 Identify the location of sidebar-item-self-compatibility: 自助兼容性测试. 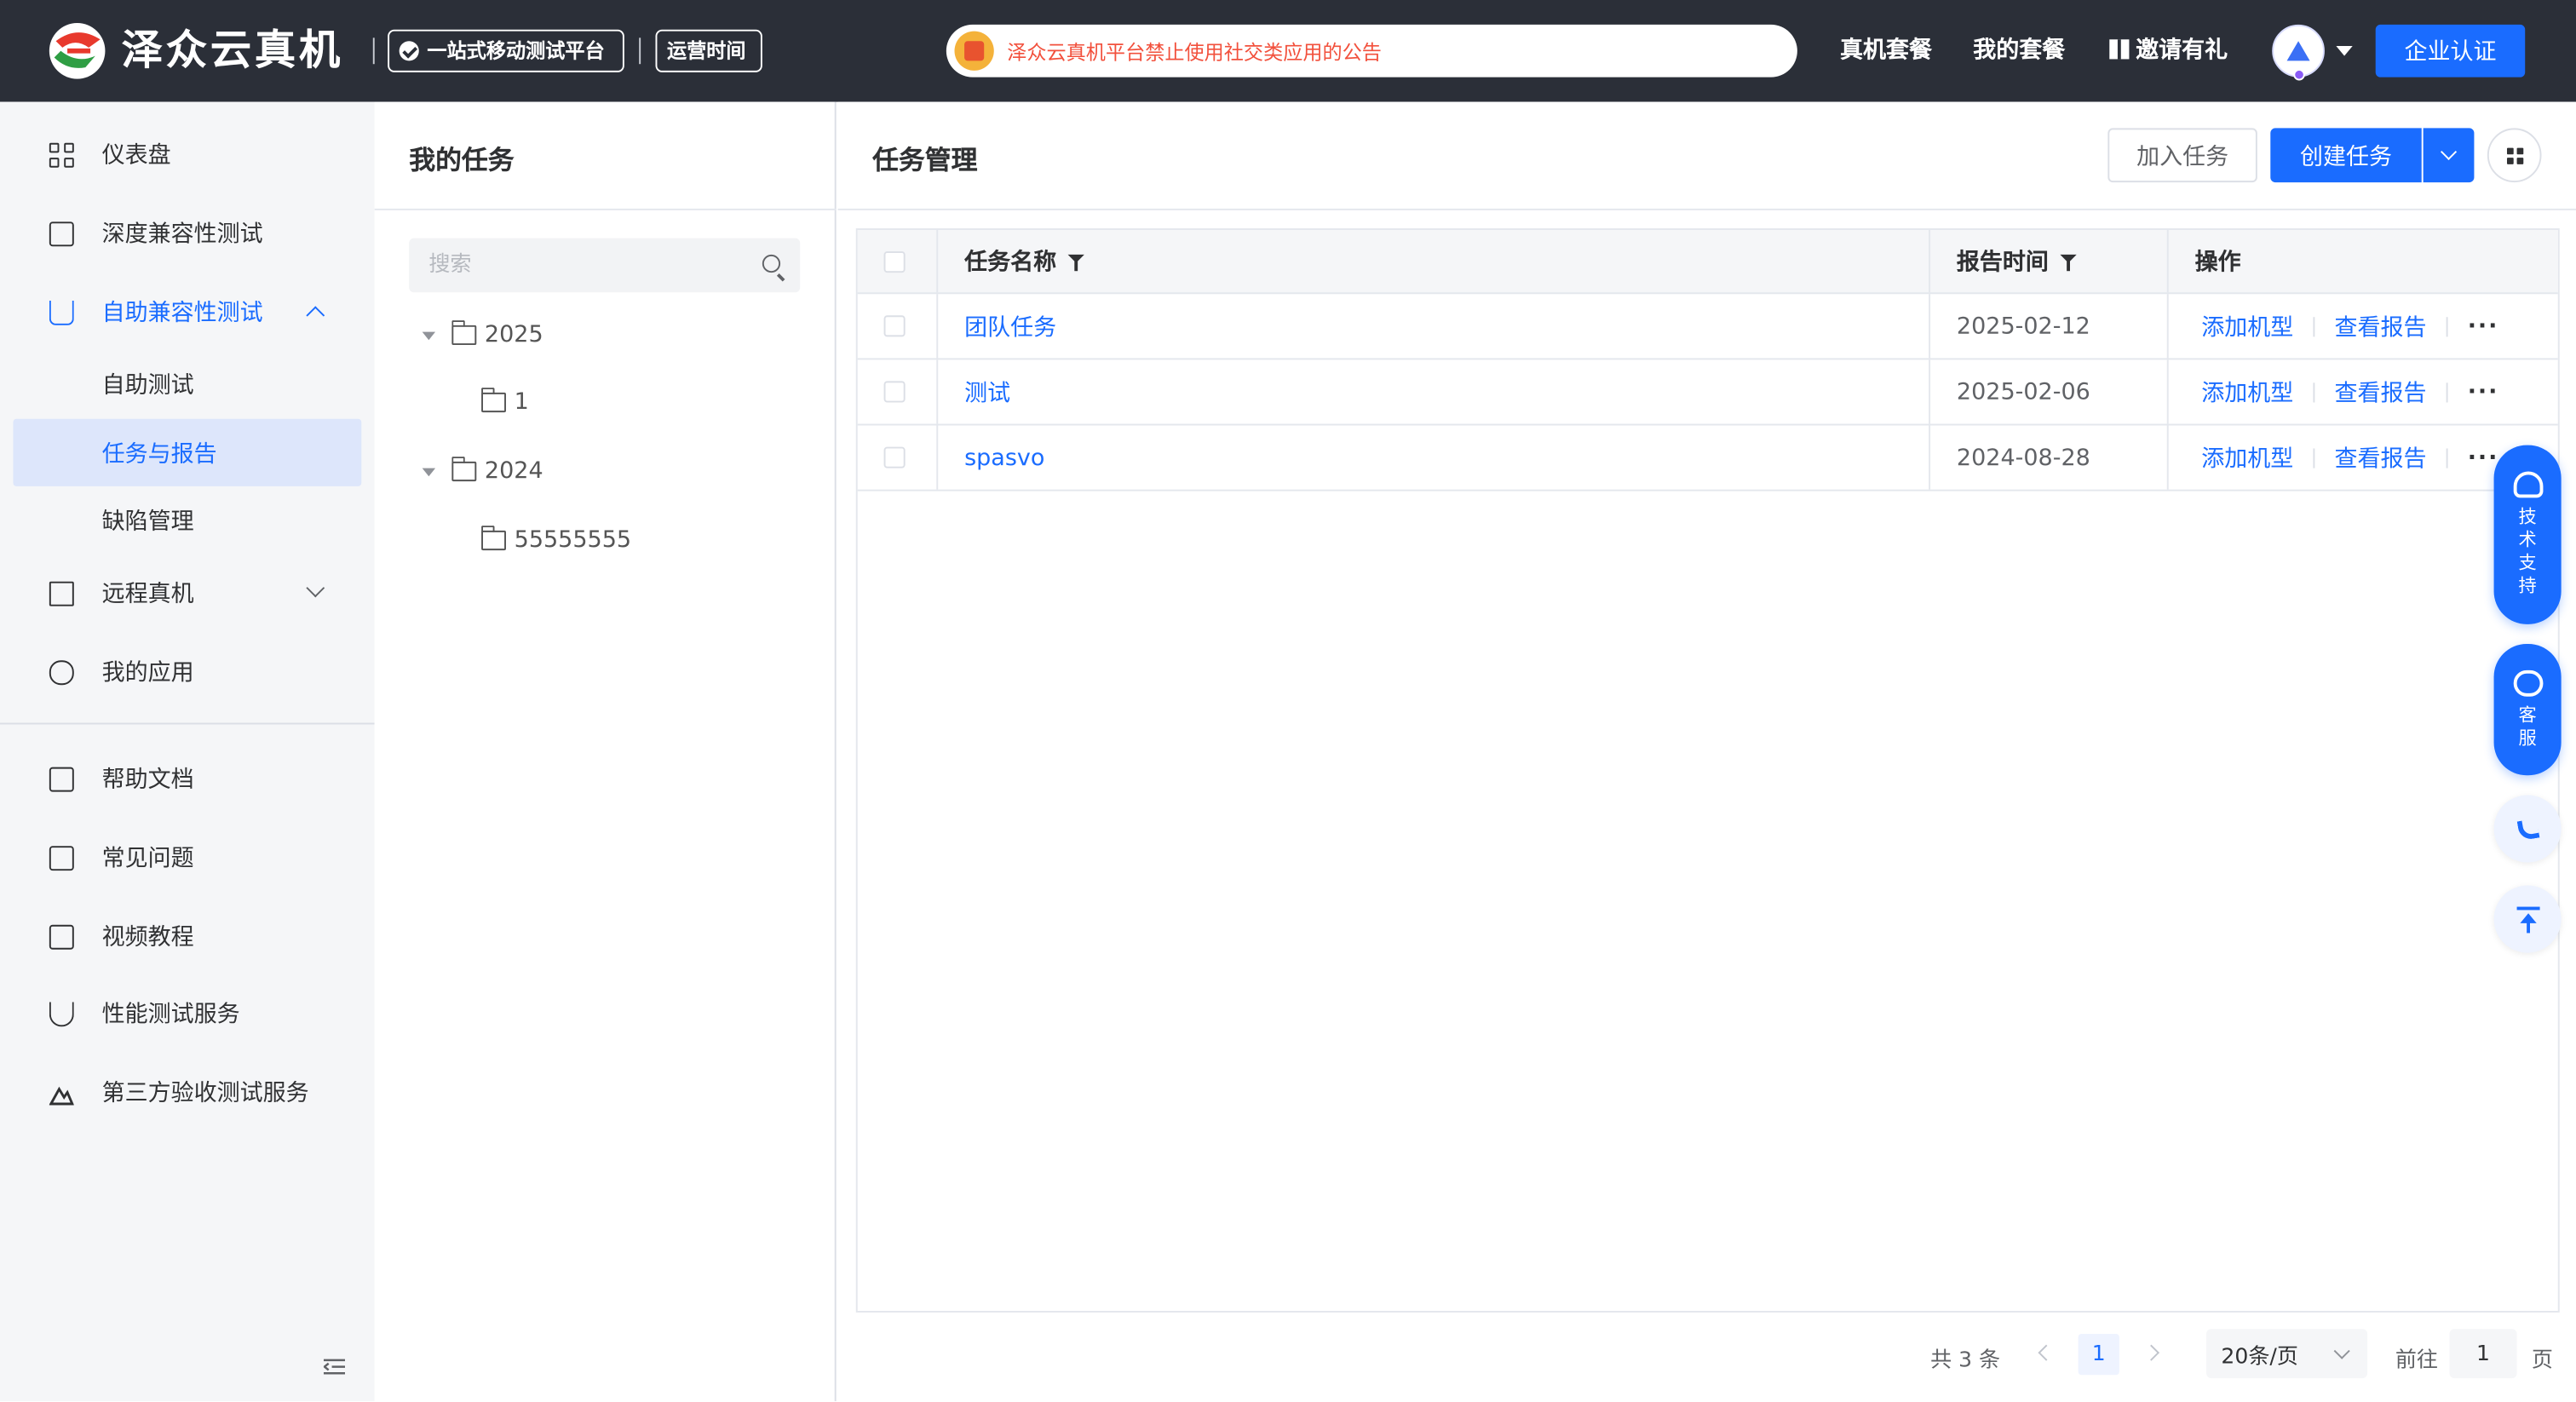
(188, 312).